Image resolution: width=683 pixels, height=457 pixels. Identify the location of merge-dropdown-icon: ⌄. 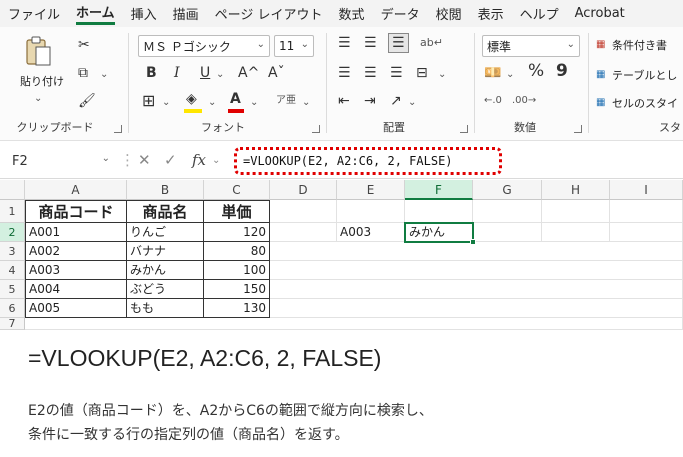
(442, 75).